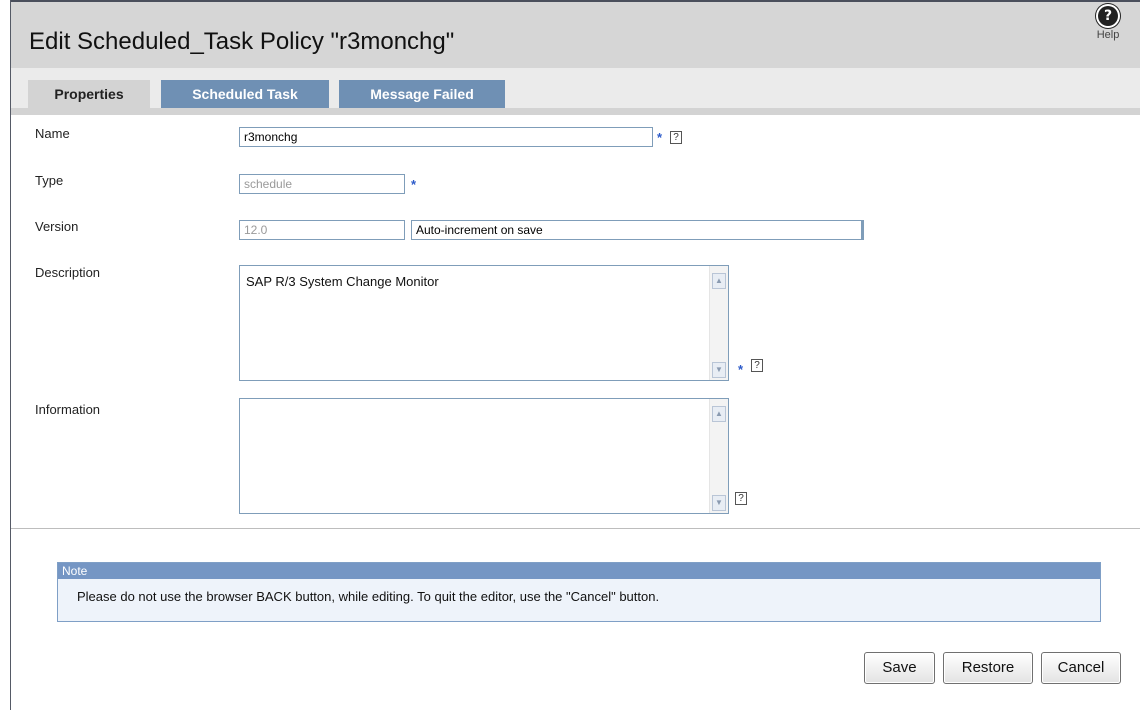 The width and height of the screenshot is (1140, 710). Describe the element at coordinates (899, 668) in the screenshot. I see `save-button: Save` at that location.